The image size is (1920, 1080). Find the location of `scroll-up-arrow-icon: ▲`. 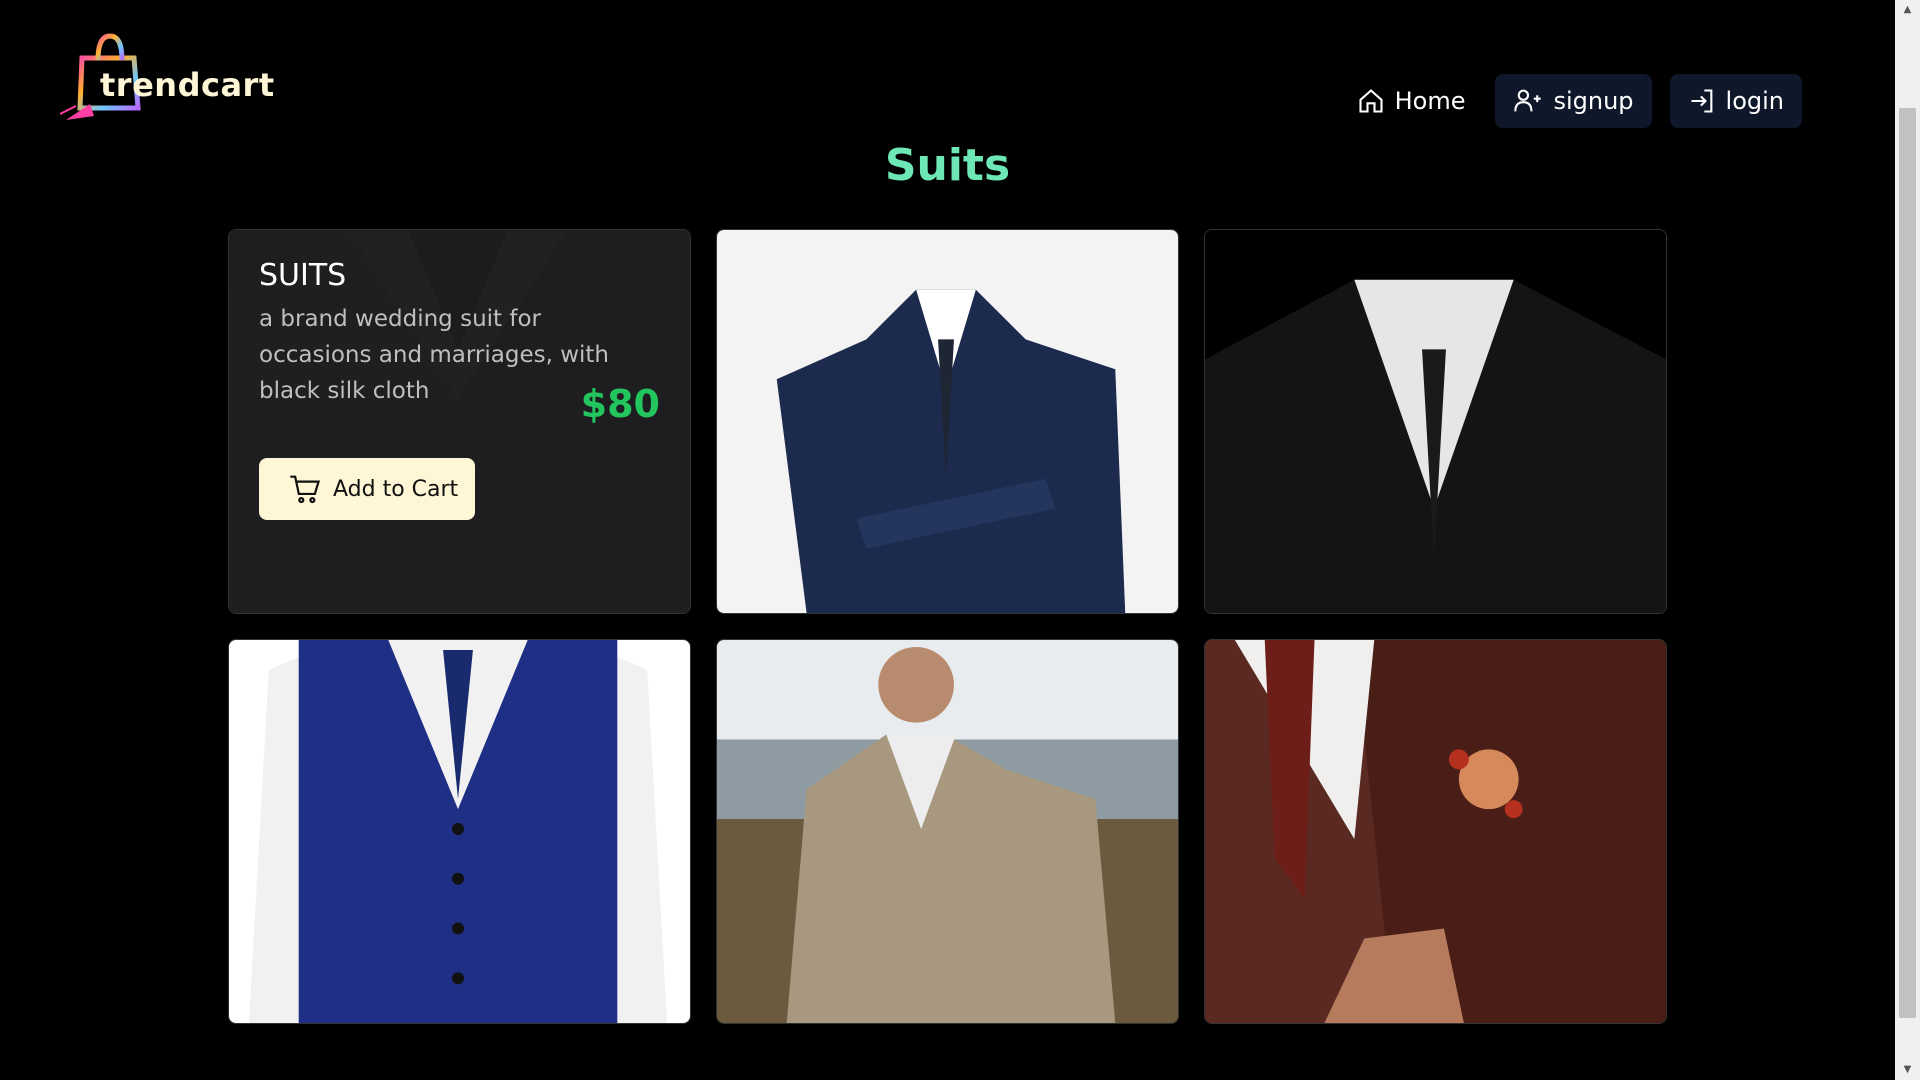

scroll-up-arrow-icon: ▲ is located at coordinates (1907, 10).